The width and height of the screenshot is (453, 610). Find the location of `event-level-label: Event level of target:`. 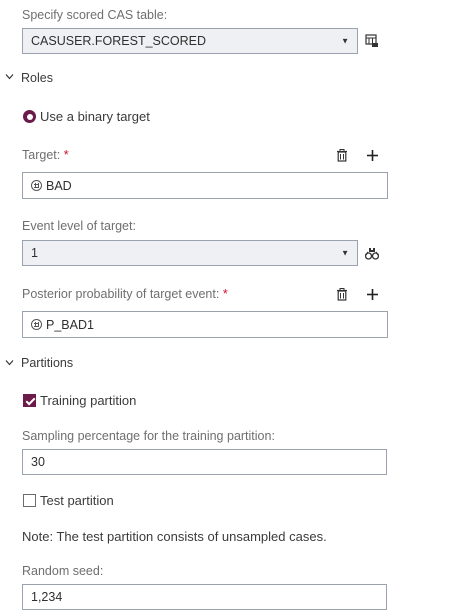

event-level-label: Event level of target: is located at coordinates (79, 226).